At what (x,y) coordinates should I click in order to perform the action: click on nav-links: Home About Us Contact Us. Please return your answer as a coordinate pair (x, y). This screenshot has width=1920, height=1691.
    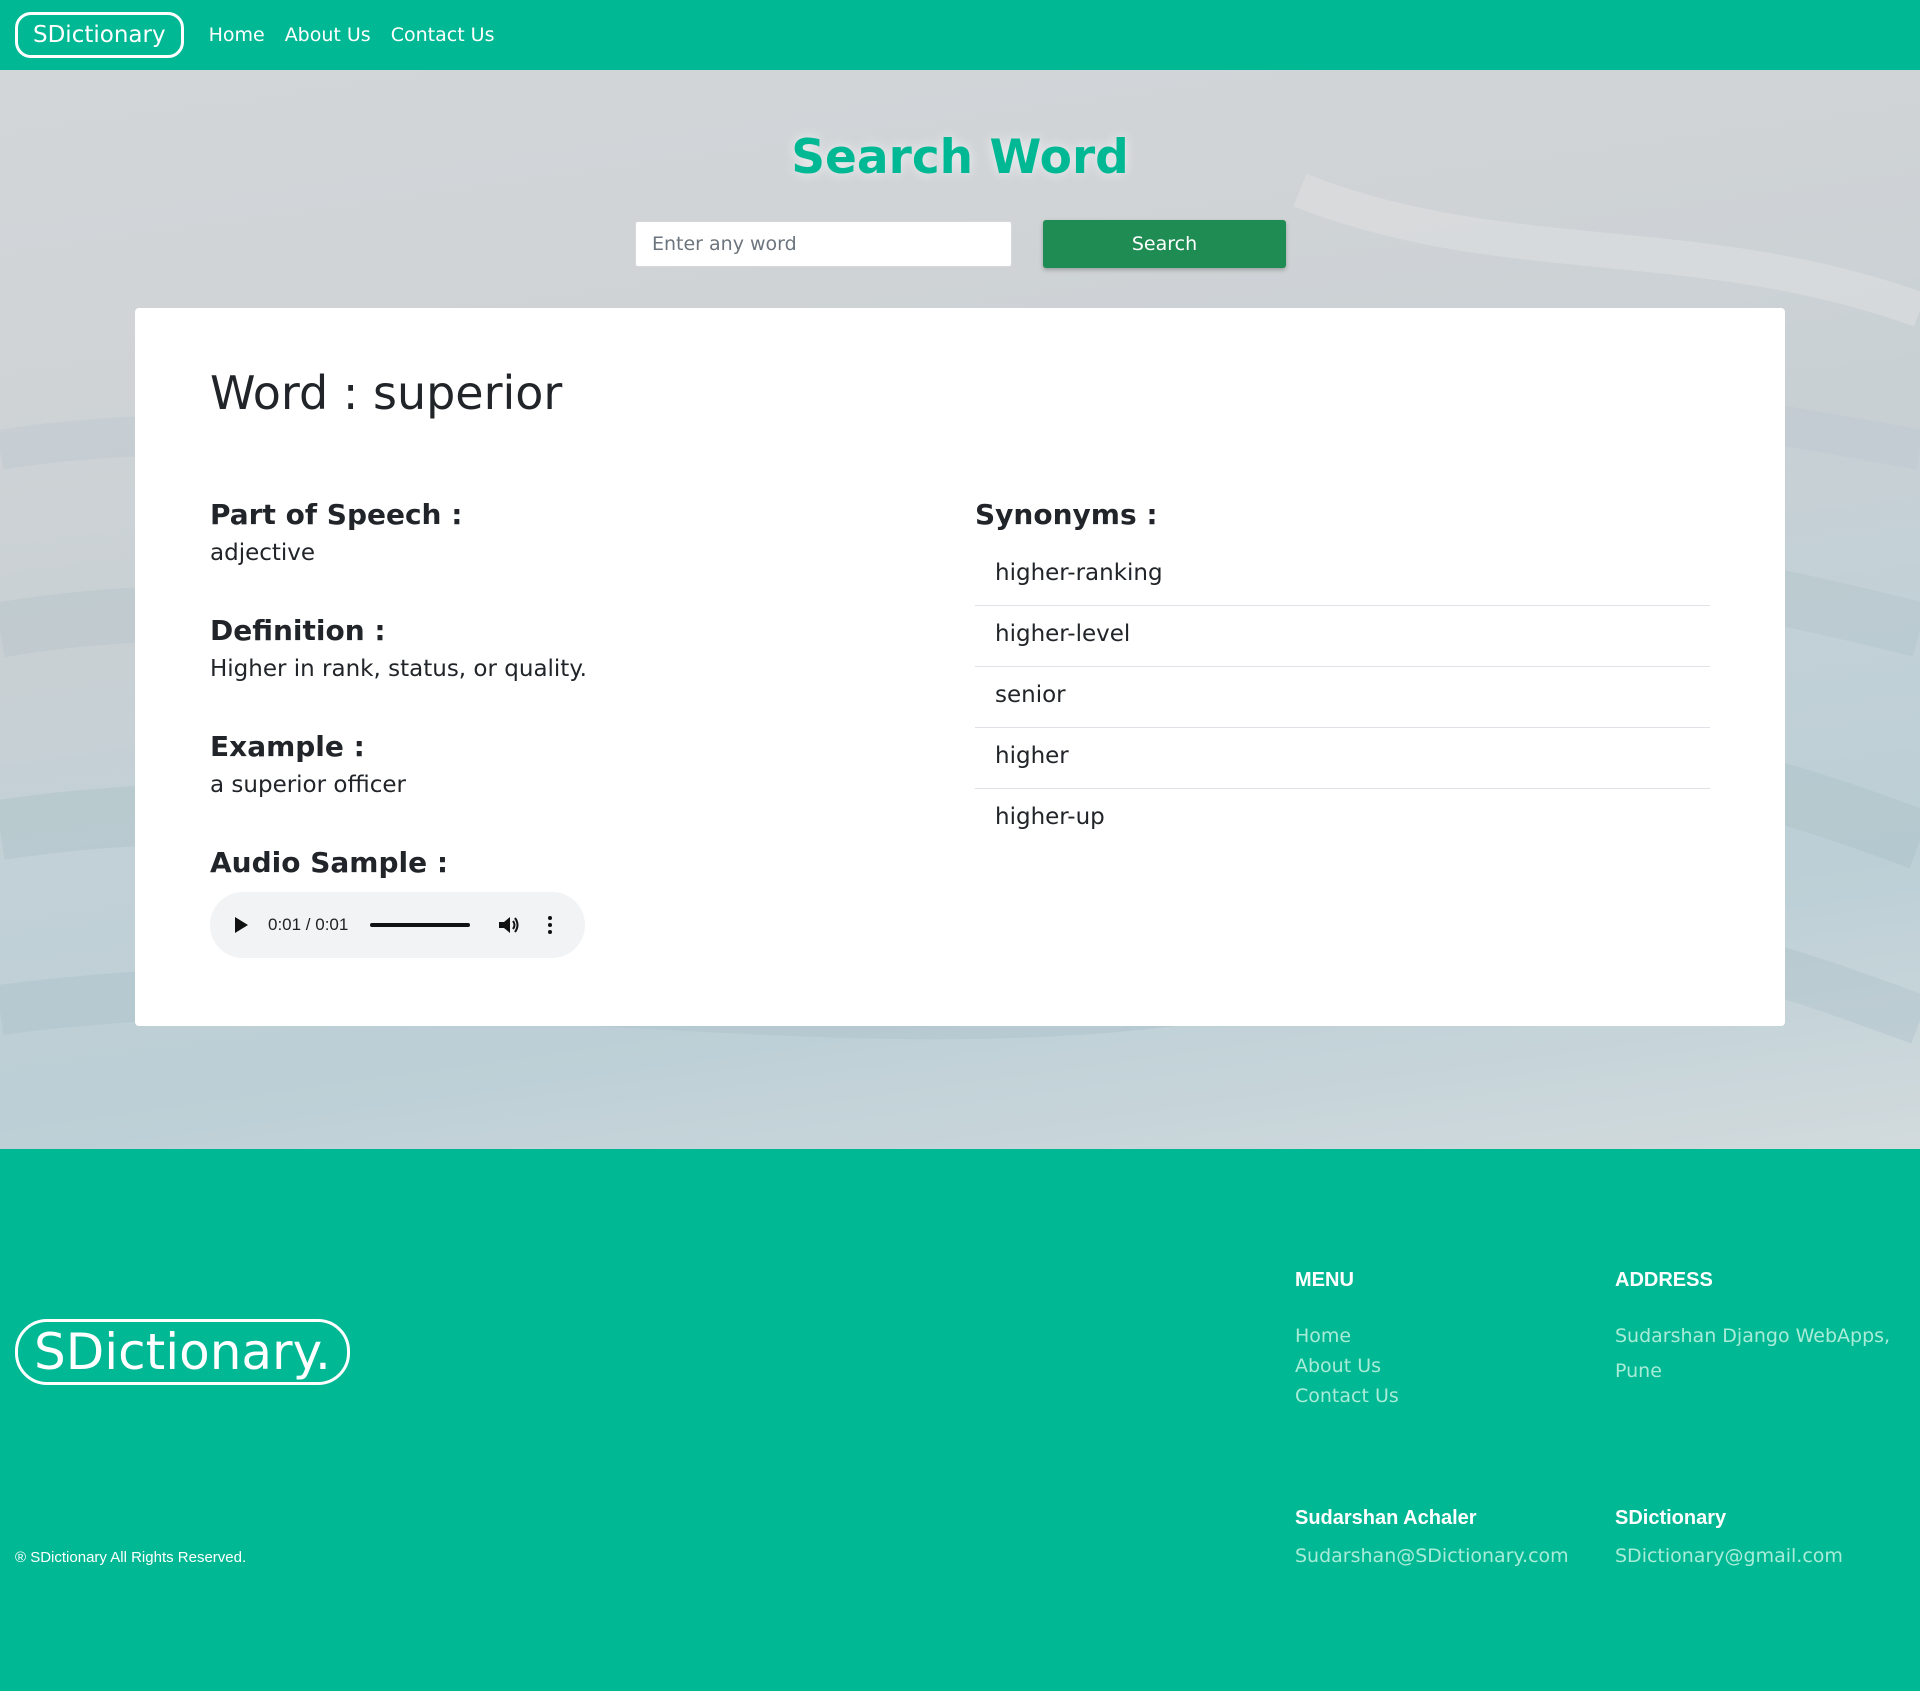
    Looking at the image, I should click on (352, 35).